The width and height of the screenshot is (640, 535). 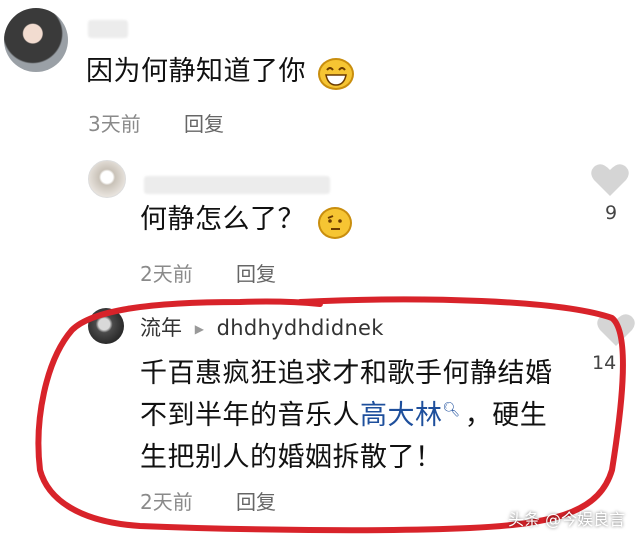 I want to click on comment-text: 因为何静知道了你, so click(x=196, y=71).